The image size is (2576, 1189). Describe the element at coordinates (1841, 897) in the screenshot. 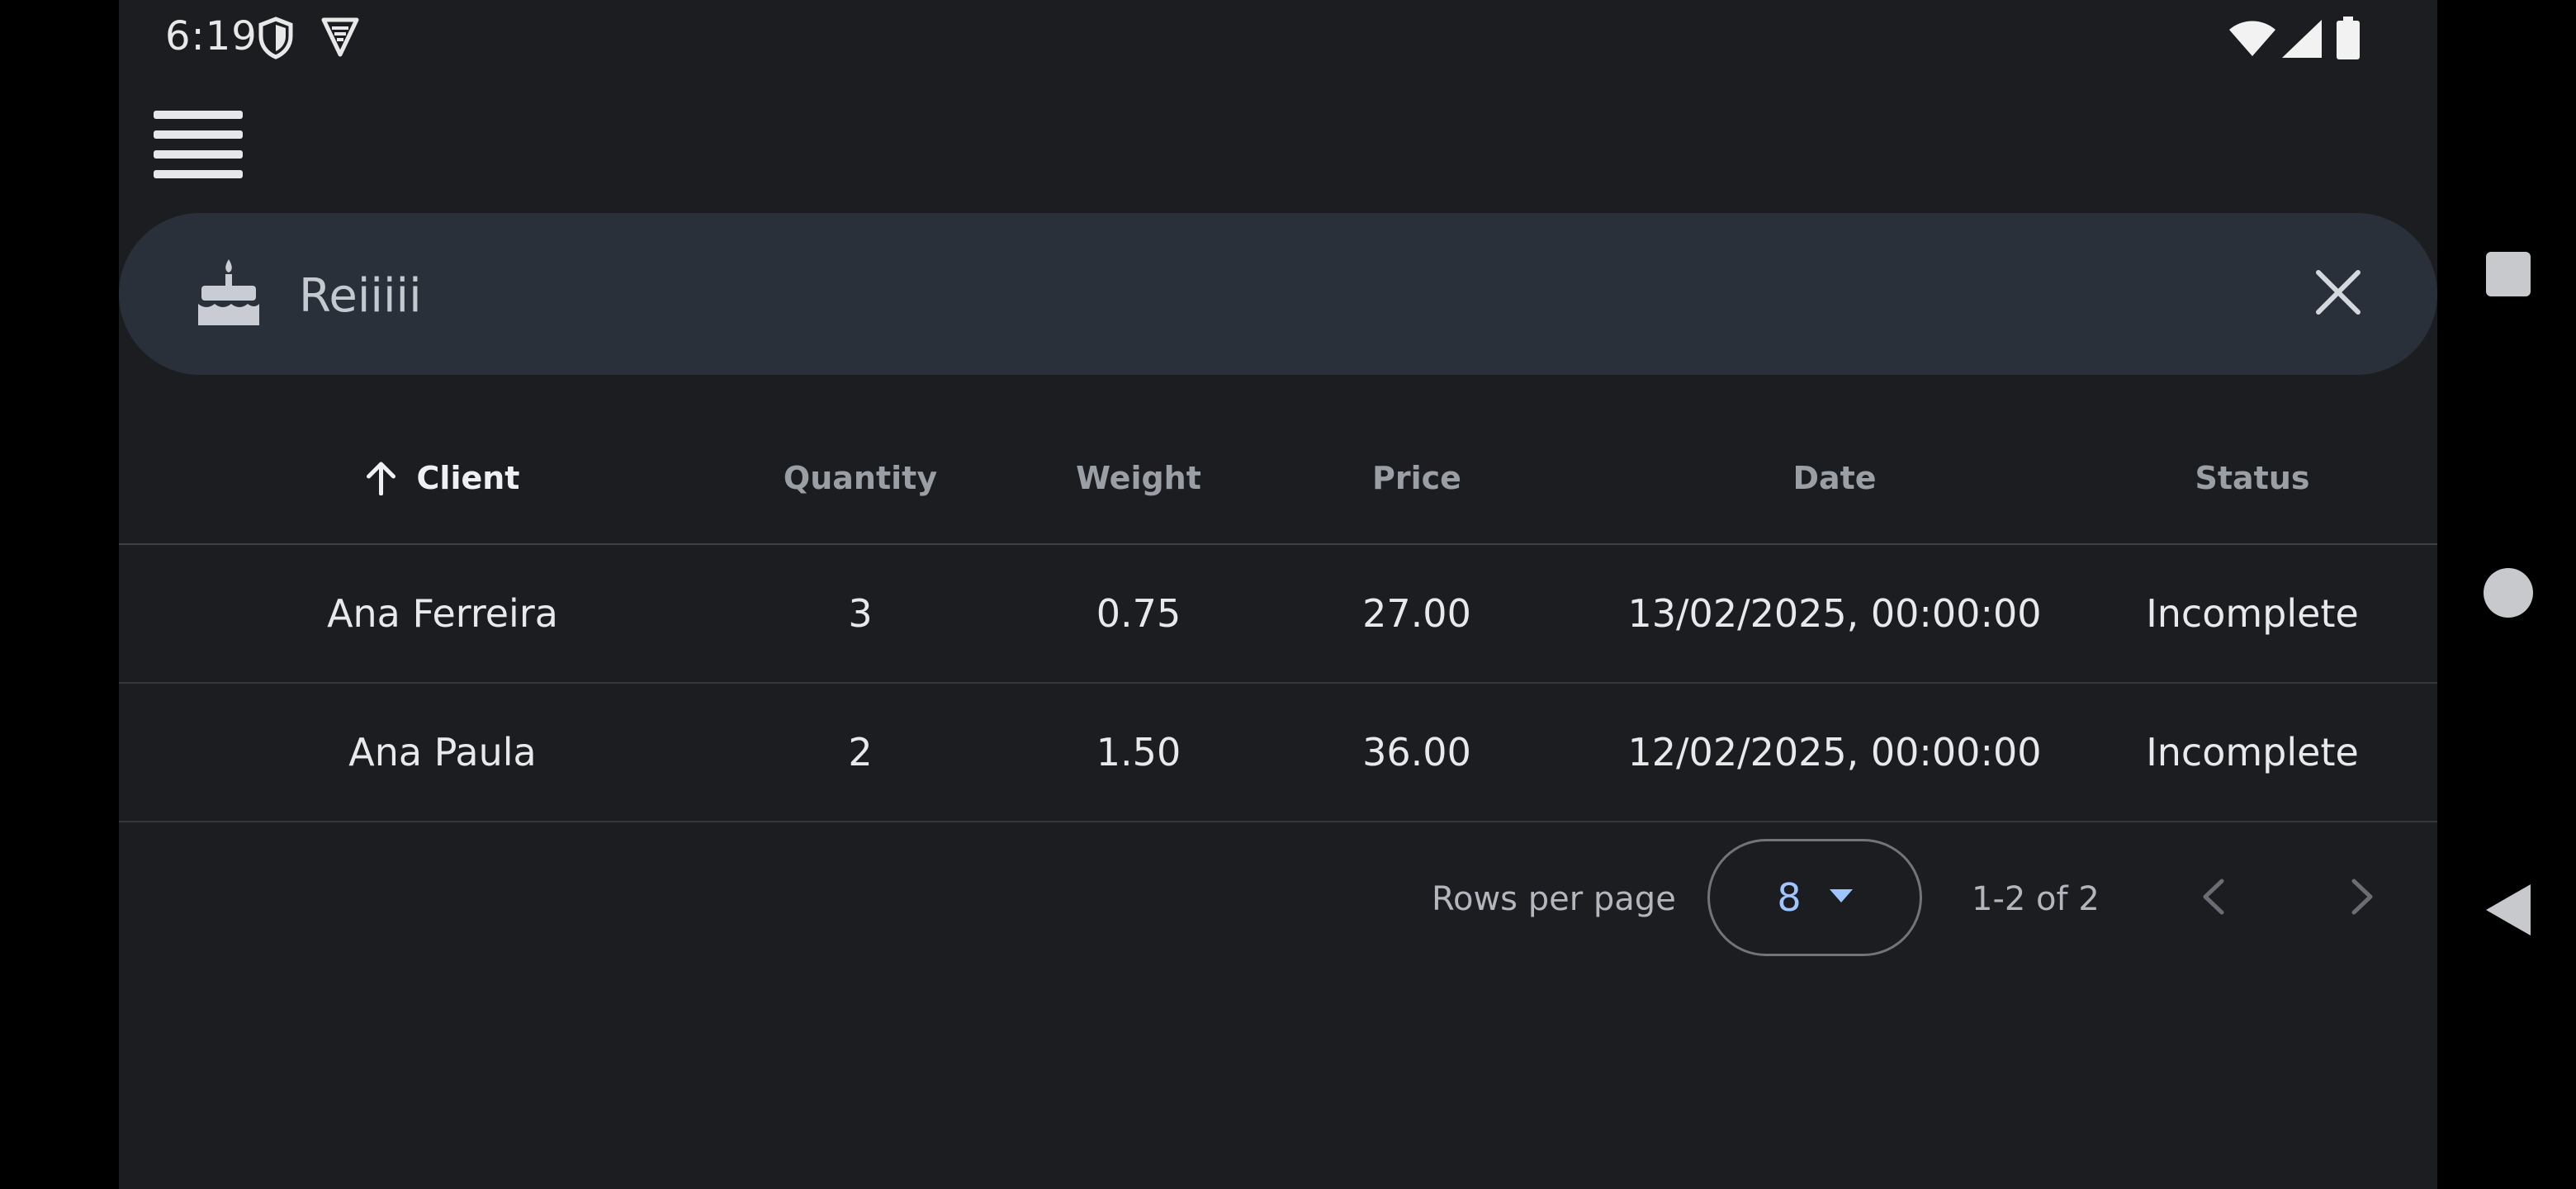

I see `dropdown-arrow-icon` at that location.